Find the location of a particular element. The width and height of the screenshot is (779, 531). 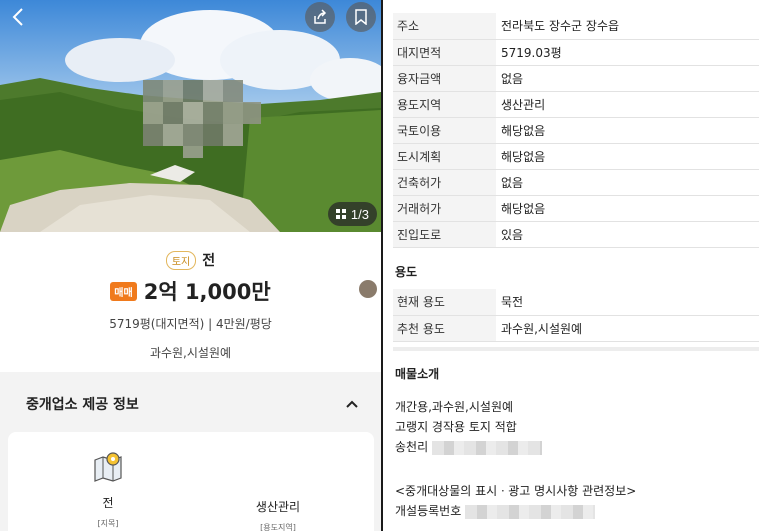

detail-row: 주소 전라북도 장수군 장수읍 is located at coordinates (576, 26).